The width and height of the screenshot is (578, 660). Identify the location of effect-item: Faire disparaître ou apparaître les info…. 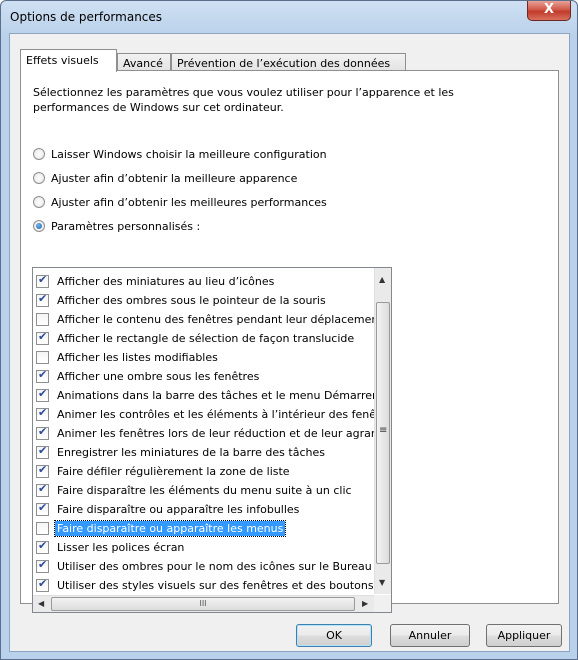
(204, 509).